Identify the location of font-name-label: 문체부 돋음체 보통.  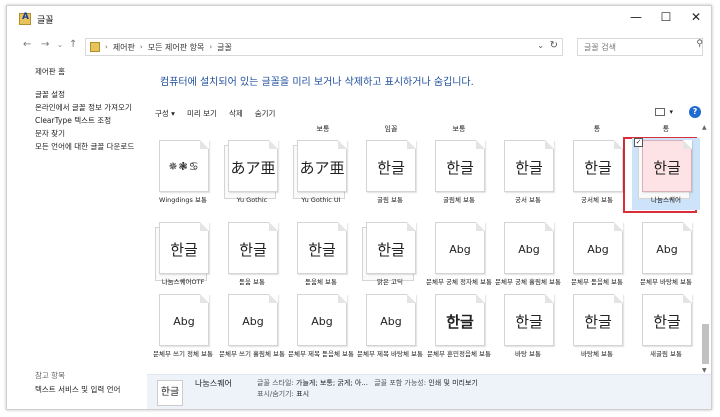
(597, 282).